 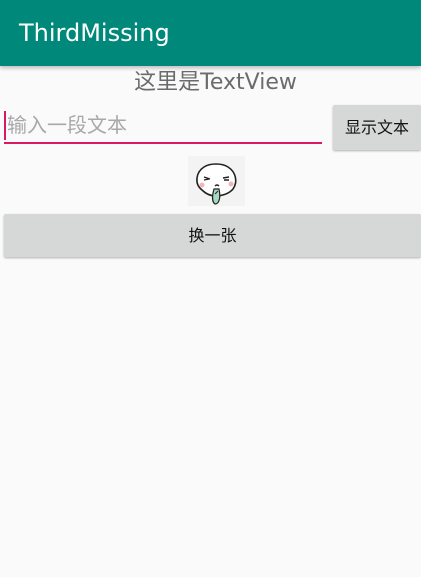 What do you see at coordinates (94, 33) in the screenshot?
I see `app-title: ThirdMissing` at bounding box center [94, 33].